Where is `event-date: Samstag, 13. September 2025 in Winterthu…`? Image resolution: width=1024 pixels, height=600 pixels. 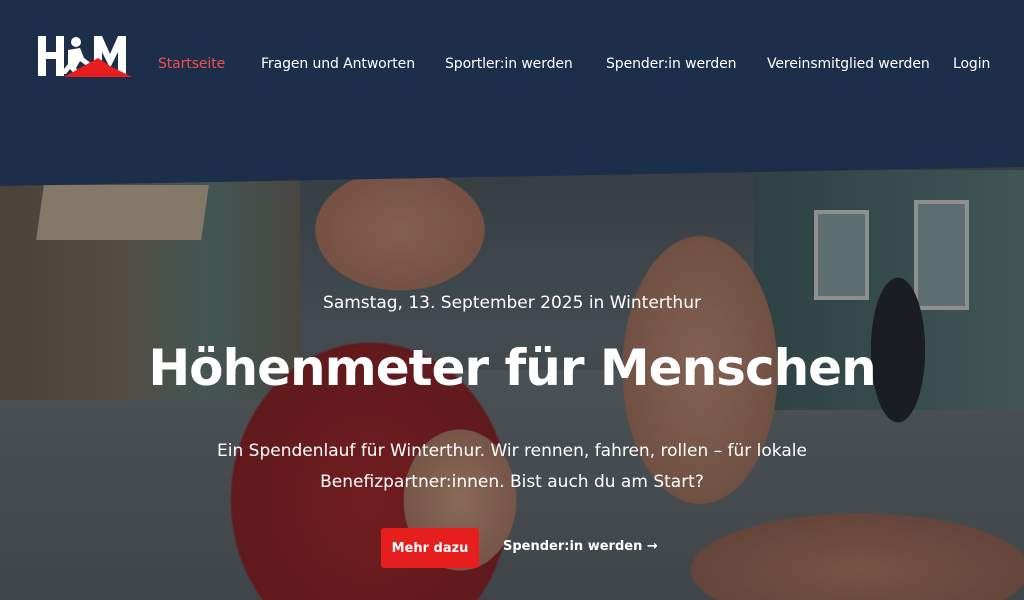 event-date: Samstag, 13. September 2025 in Winterthu… is located at coordinates (512, 303).